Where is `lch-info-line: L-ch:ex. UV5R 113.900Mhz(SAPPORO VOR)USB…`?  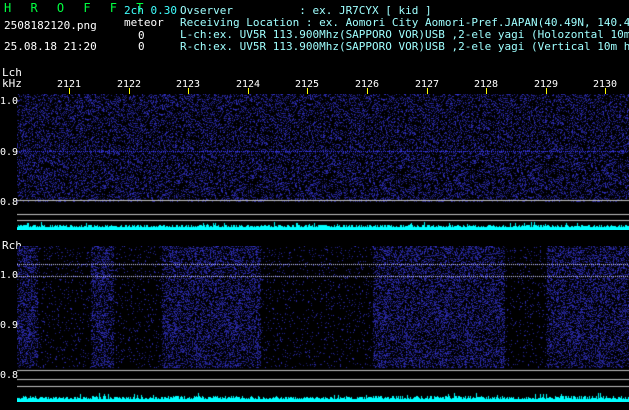 lch-info-line: L-ch:ex. UV5R 113.900Mhz(SAPPORO VOR)USB… is located at coordinates (404, 35).